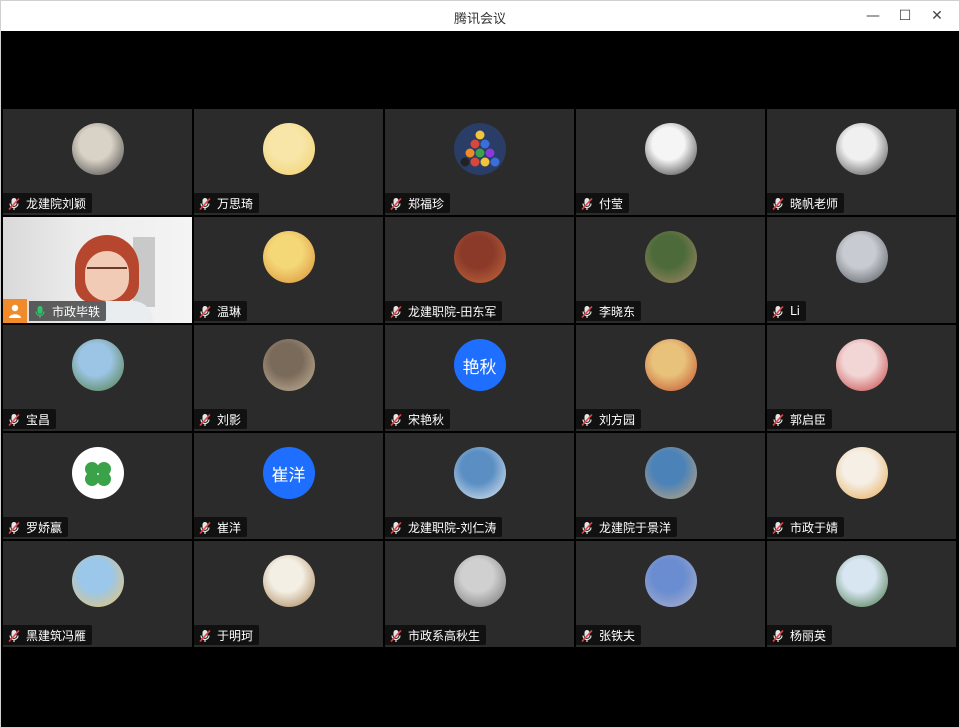 The width and height of the screenshot is (960, 728). Describe the element at coordinates (288, 475) in the screenshot. I see `avatar-initials: 崔洋` at that location.